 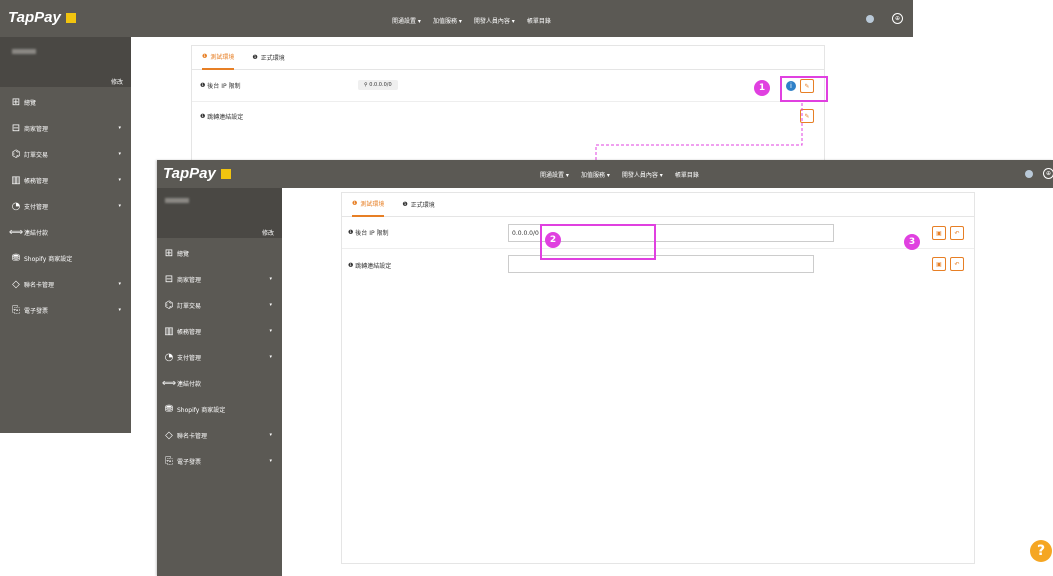 What do you see at coordinates (225, 117) in the screenshot?
I see `redirect-url-label: 跳轉連結設定` at bounding box center [225, 117].